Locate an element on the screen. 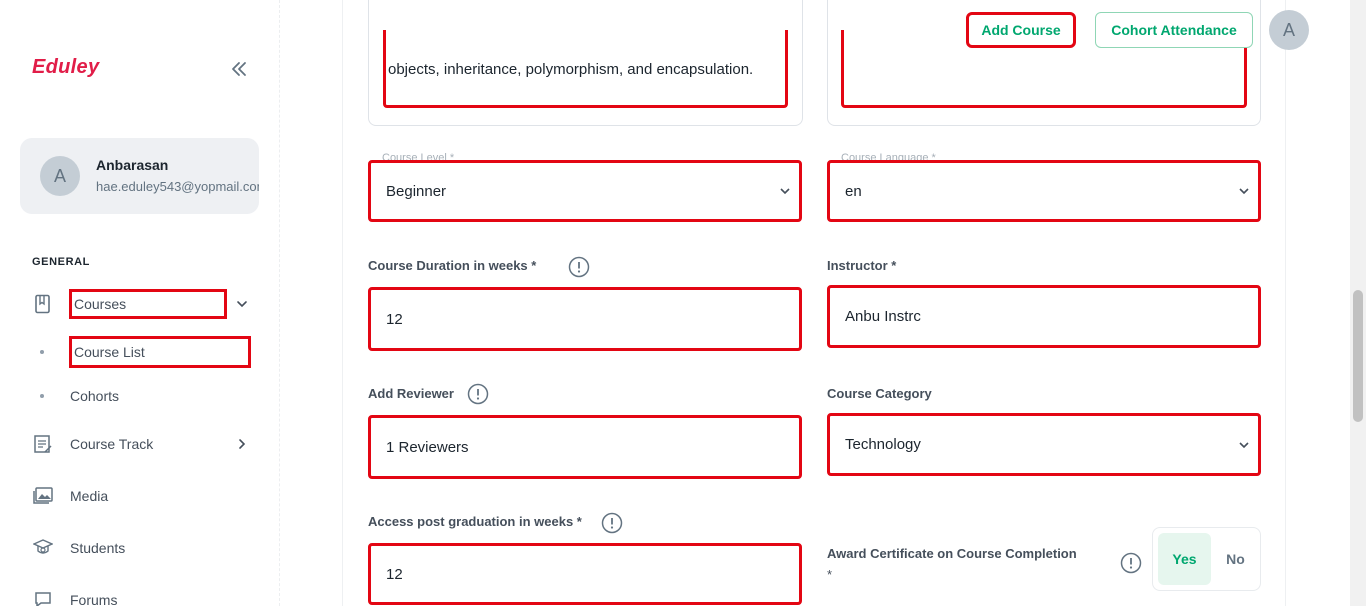 The height and width of the screenshot is (606, 1366). access-post-graduation-label: Access post graduation in weeks * is located at coordinates (475, 521).